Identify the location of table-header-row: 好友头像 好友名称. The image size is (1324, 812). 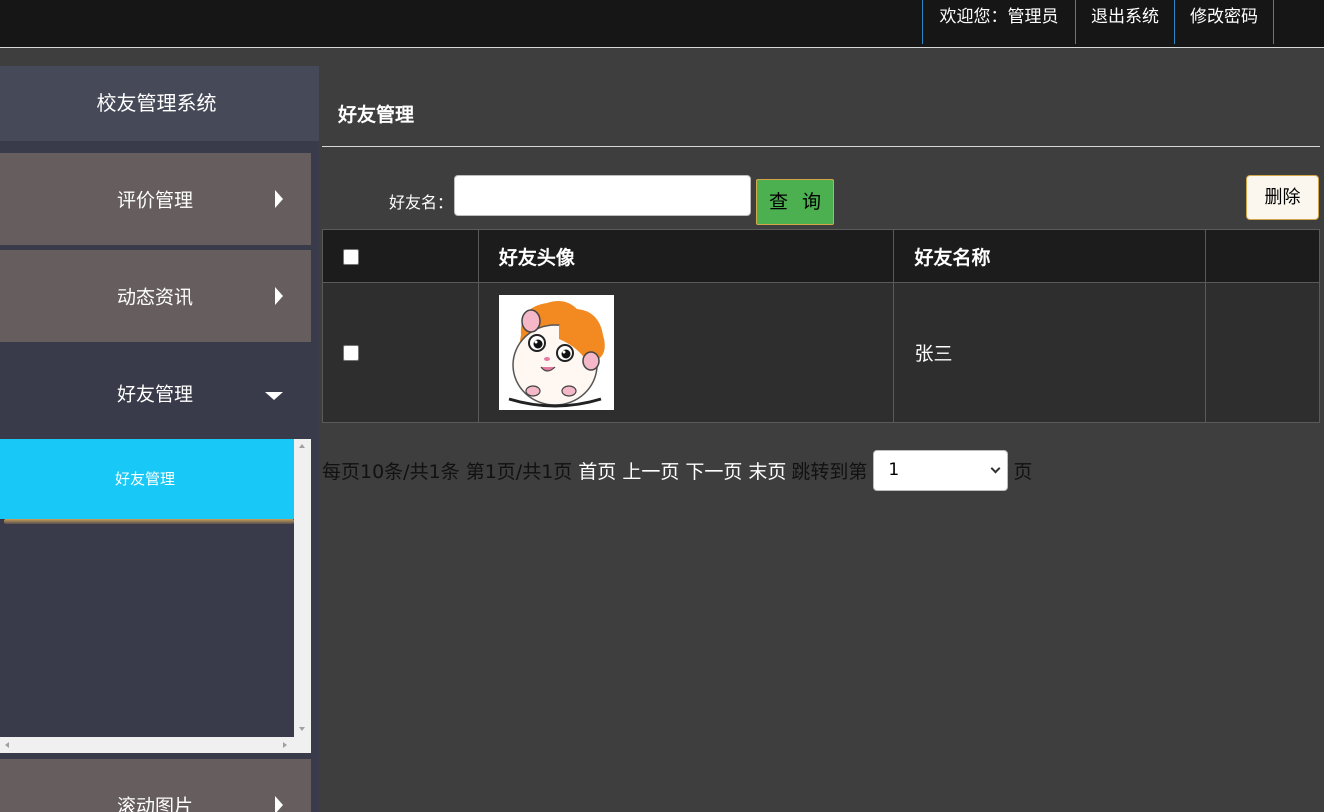
(821, 256).